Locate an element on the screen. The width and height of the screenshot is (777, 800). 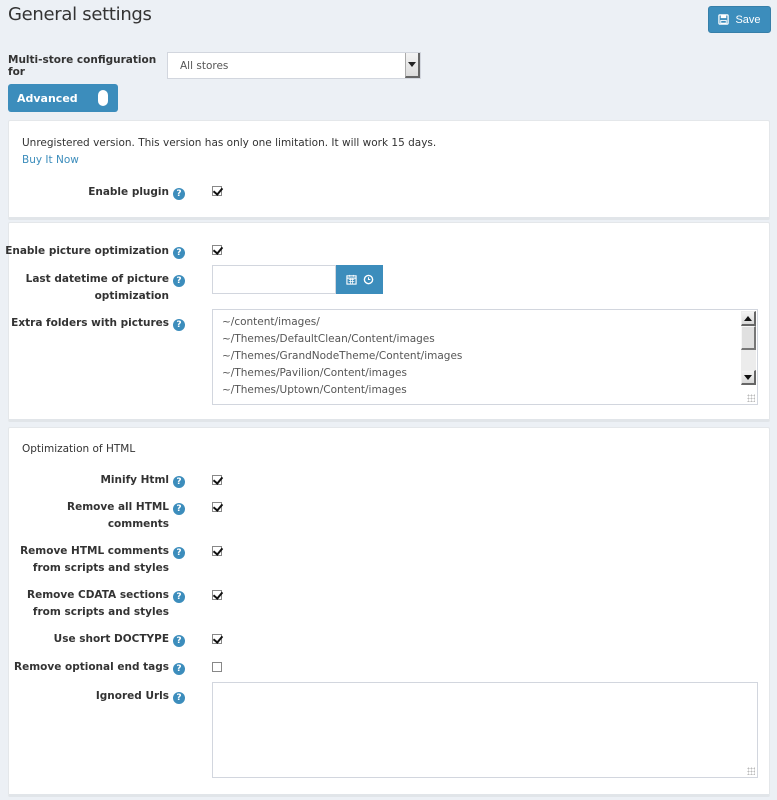
scroll-down-icon is located at coordinates (748, 377).